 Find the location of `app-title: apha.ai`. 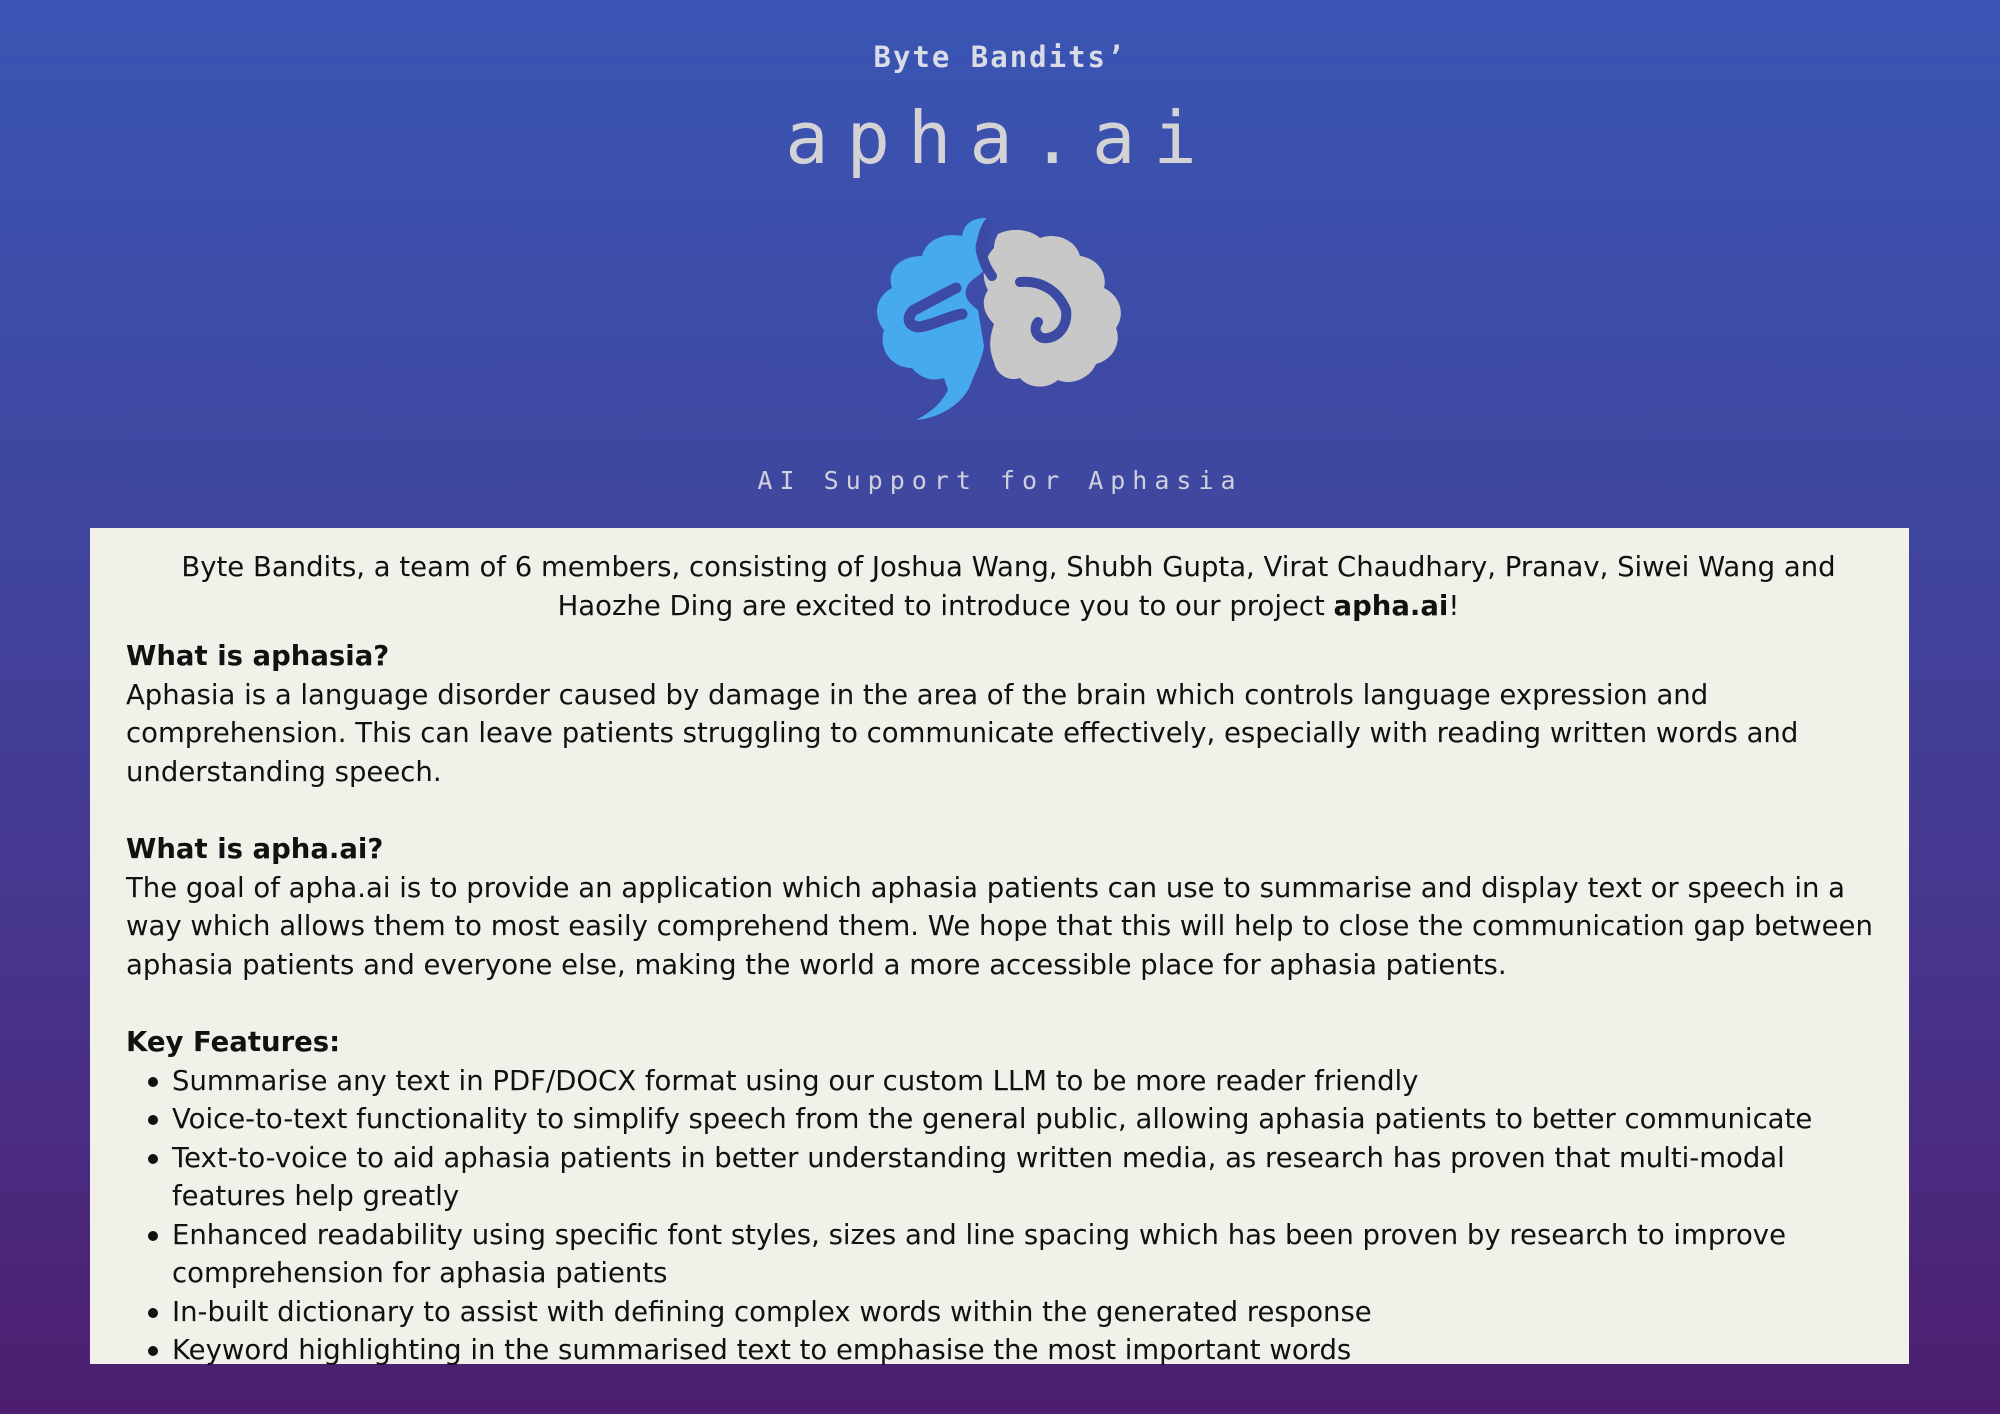

app-title: apha.ai is located at coordinates (1000, 138).